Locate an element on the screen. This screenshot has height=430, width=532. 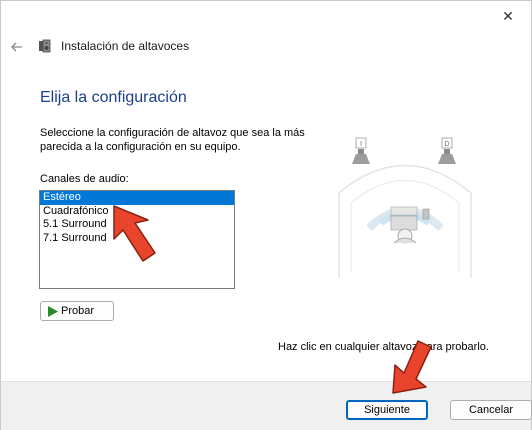
listener-icon is located at coordinates (410, 225).